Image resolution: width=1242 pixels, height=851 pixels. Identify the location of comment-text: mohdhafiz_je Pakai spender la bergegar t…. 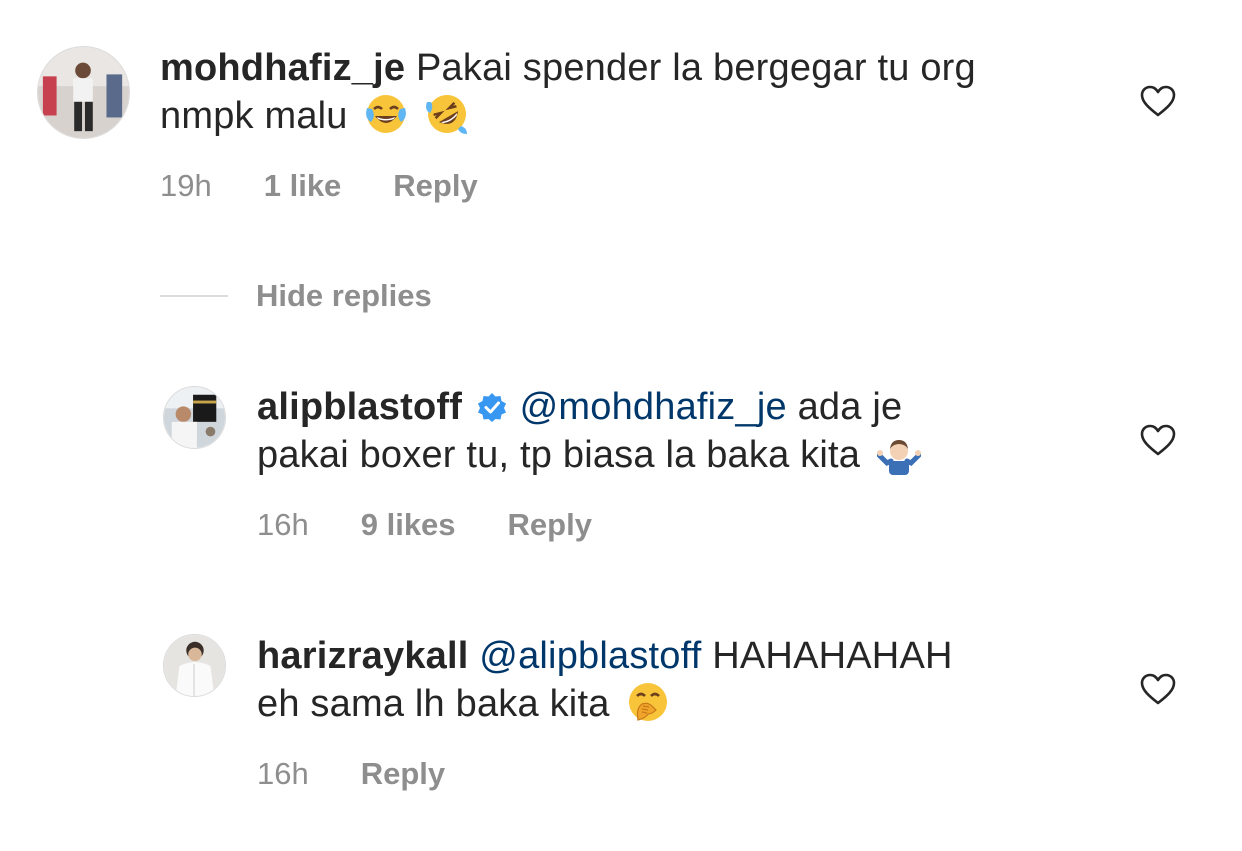
(635, 92).